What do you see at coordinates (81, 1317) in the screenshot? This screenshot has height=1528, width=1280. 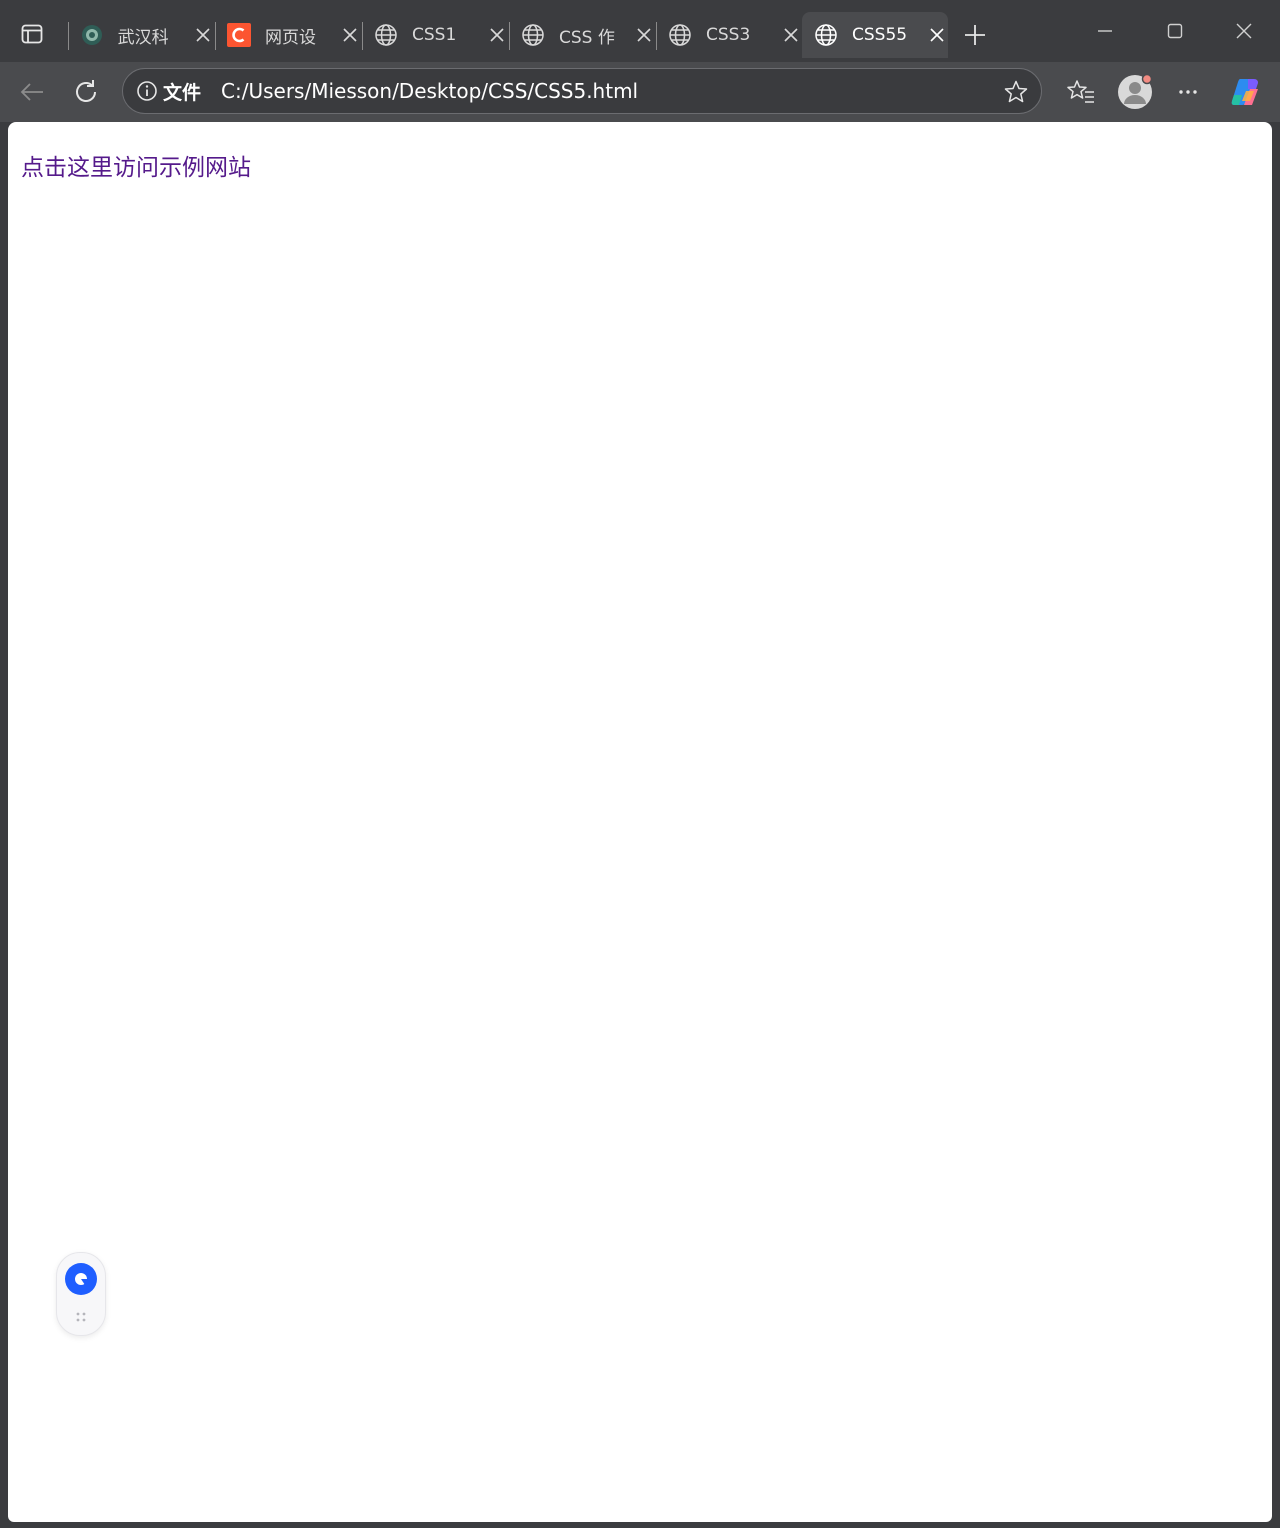 I see `drag-handle-icon` at bounding box center [81, 1317].